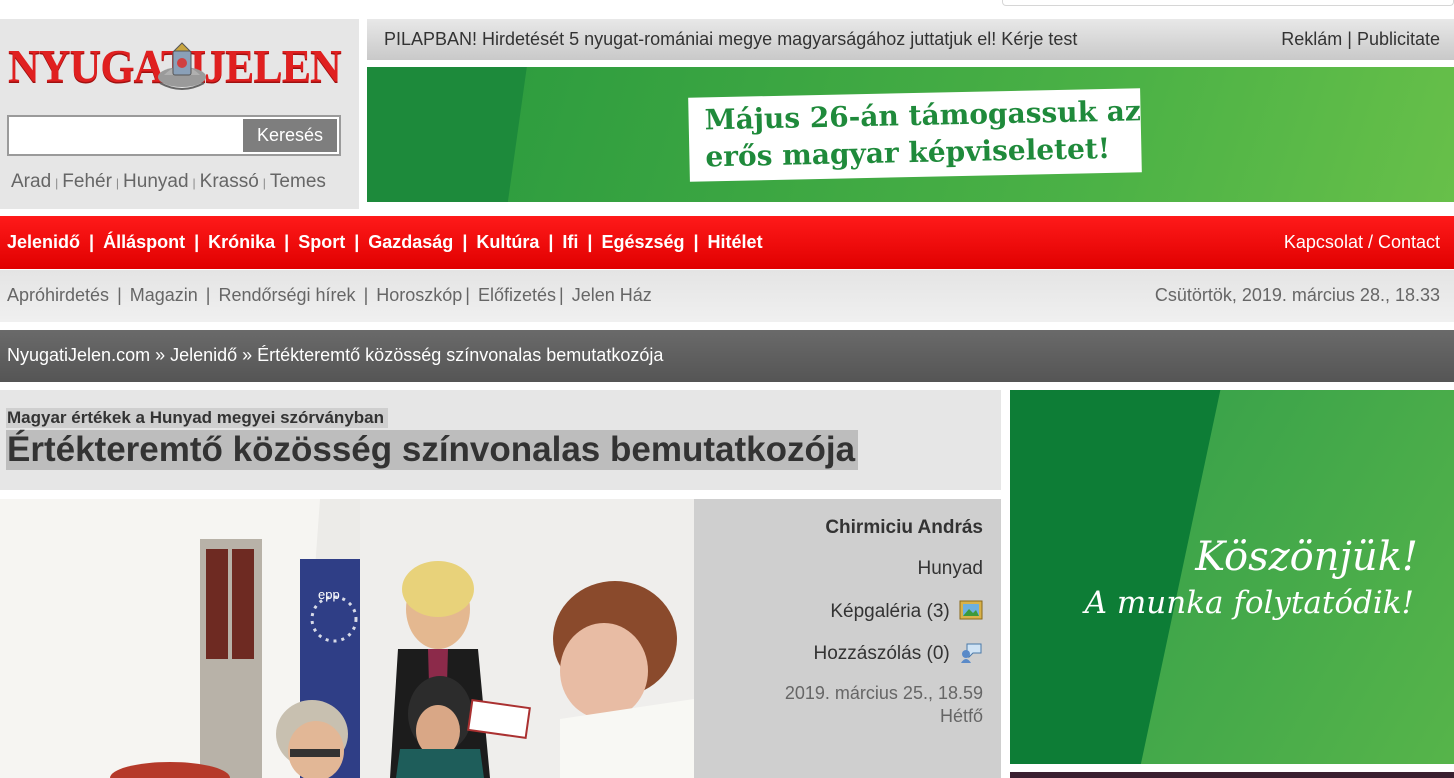 The height and width of the screenshot is (778, 1454). I want to click on region-link-temes: Temes, so click(298, 181).